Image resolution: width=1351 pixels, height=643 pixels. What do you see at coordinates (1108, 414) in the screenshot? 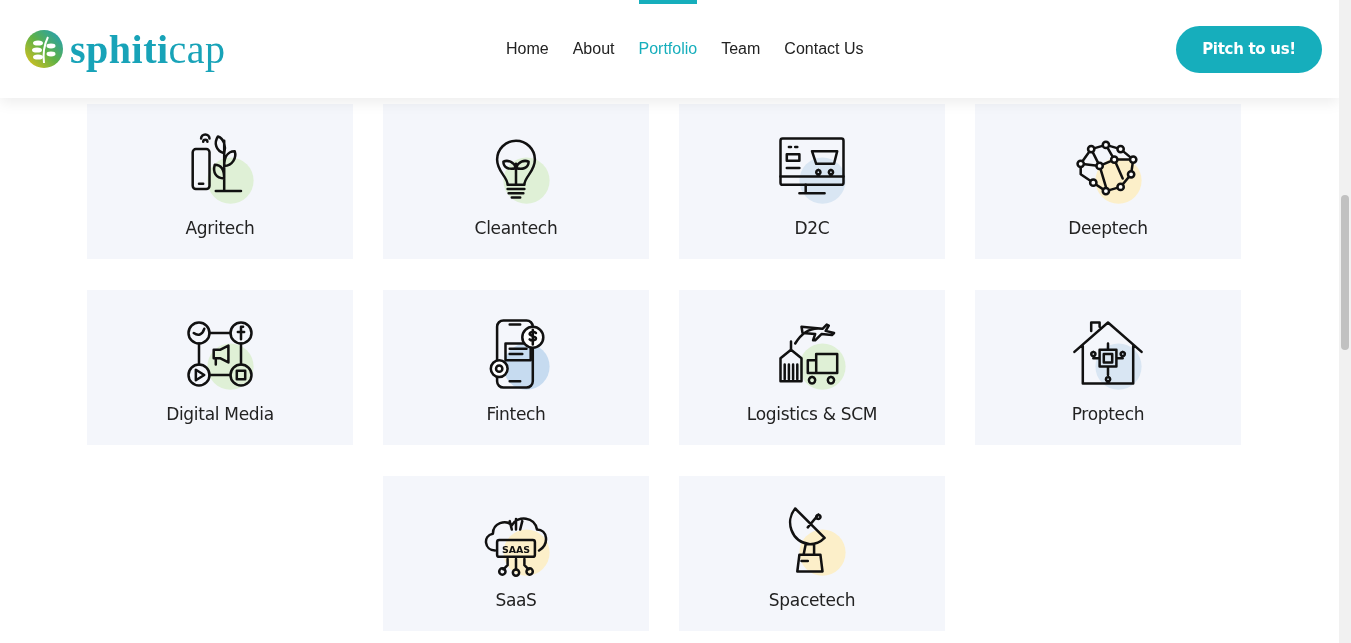
I see `sector-label: Proptech` at bounding box center [1108, 414].